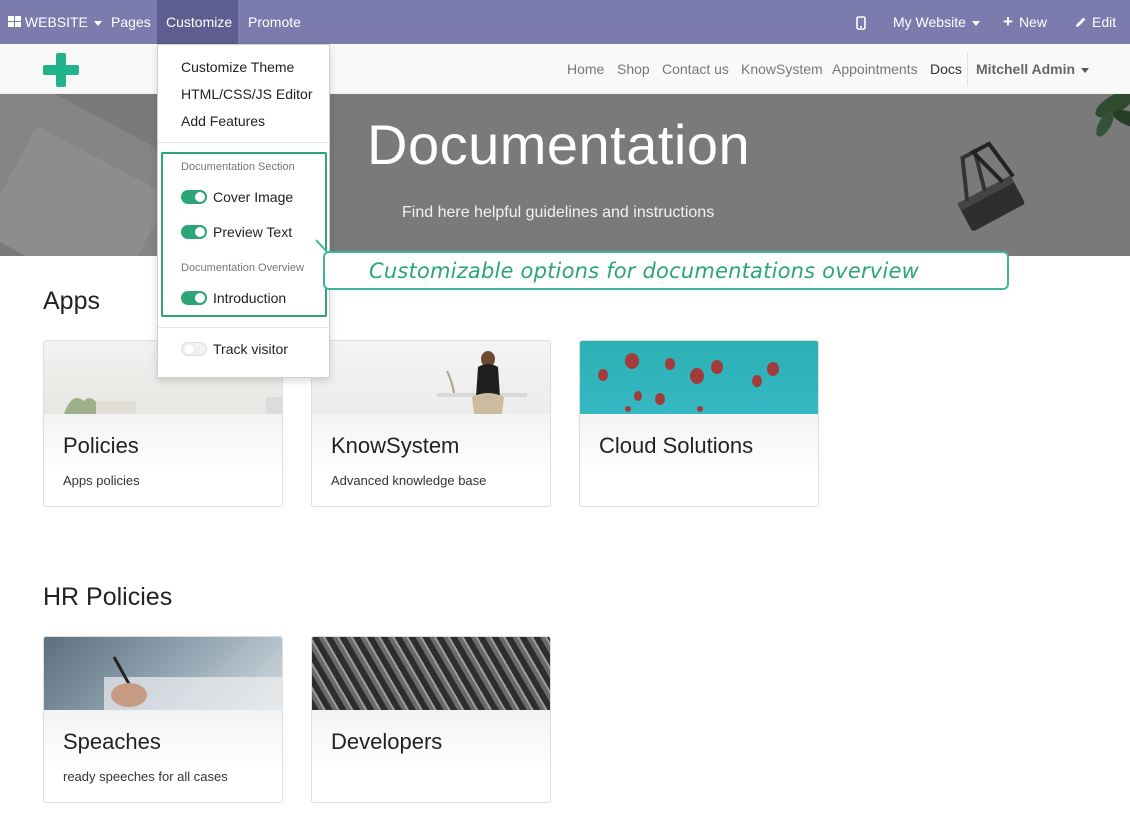 The height and width of the screenshot is (830, 1130). Describe the element at coordinates (246, 94) in the screenshot. I see `menu-item-html-editor: HTML/CSS/JS Editor` at that location.